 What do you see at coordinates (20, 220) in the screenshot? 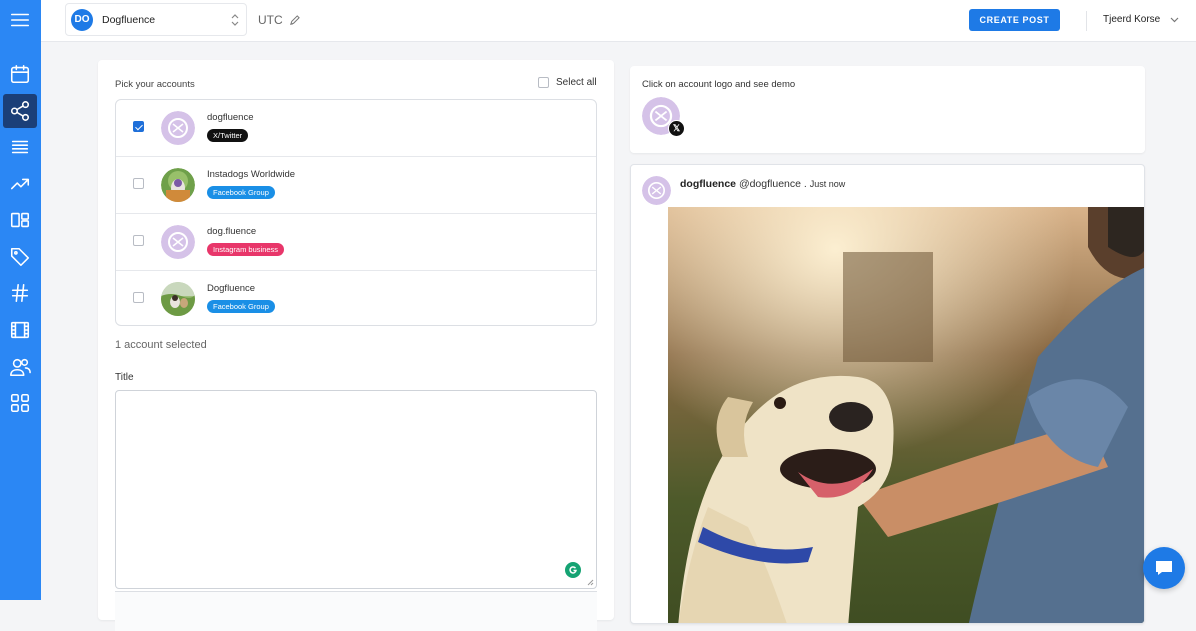
I see `layout-icon` at bounding box center [20, 220].